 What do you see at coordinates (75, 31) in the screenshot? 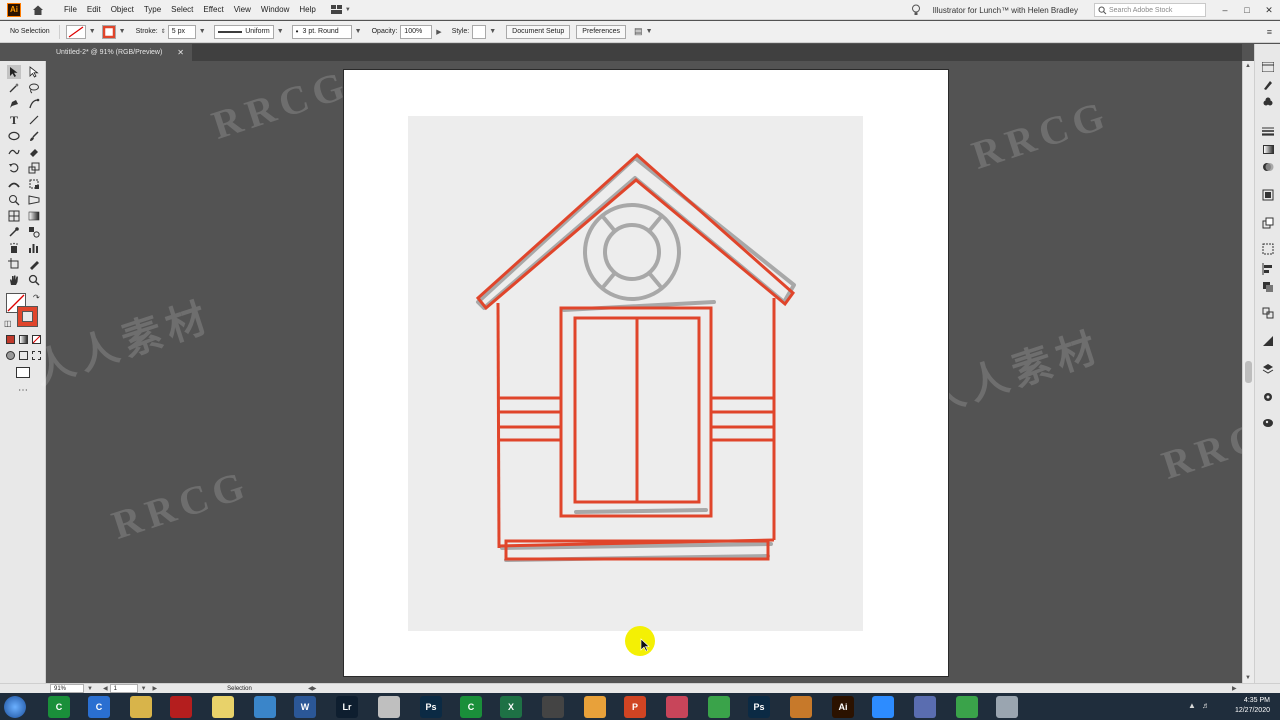
I see `fill-swatch` at bounding box center [75, 31].